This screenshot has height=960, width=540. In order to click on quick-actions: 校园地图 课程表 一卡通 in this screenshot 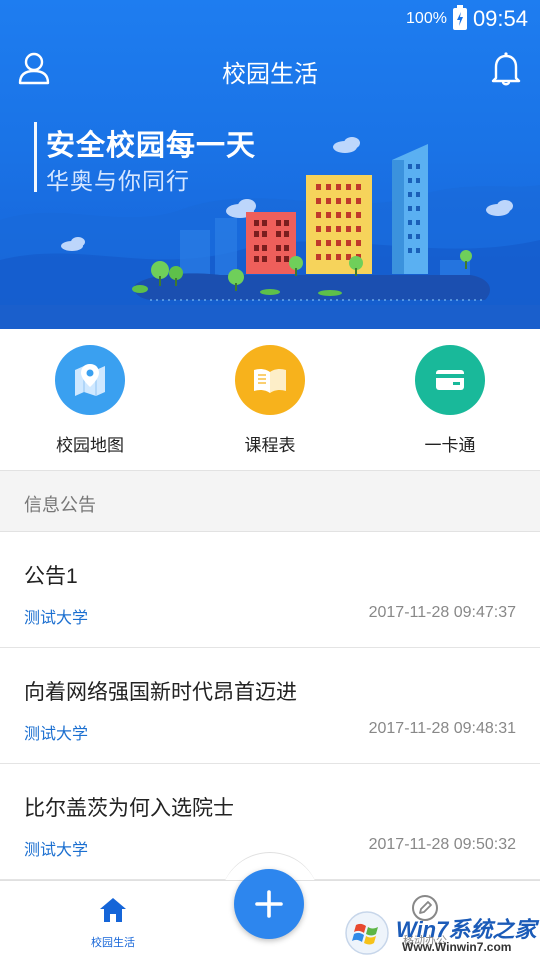, I will do `click(270, 399)`.